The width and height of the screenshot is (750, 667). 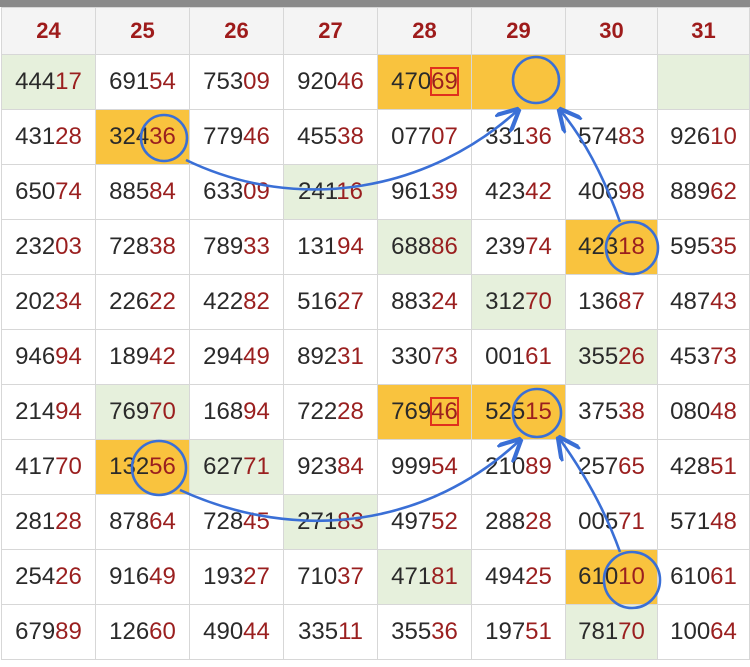 What do you see at coordinates (631, 521) in the screenshot?
I see `number-suffix: 71` at bounding box center [631, 521].